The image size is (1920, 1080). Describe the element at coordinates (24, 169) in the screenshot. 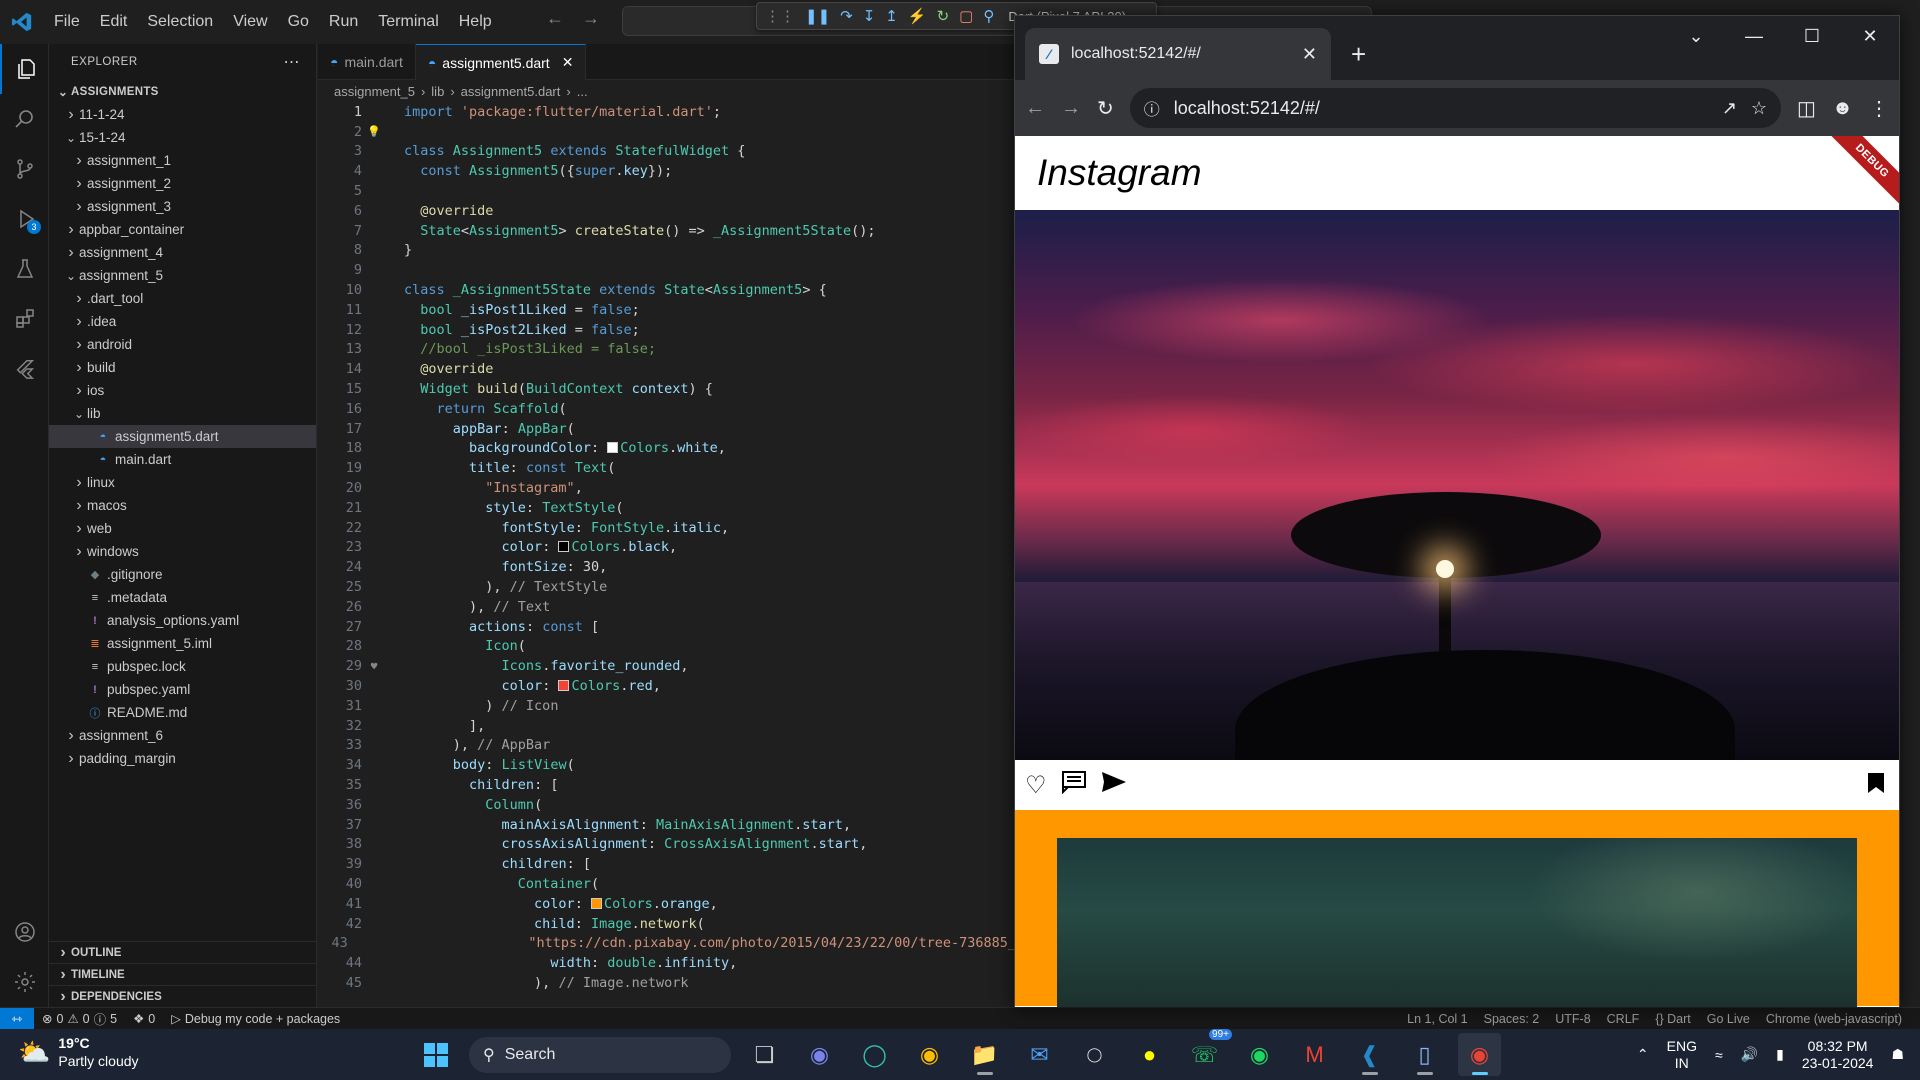

I see `source-control-icon` at that location.